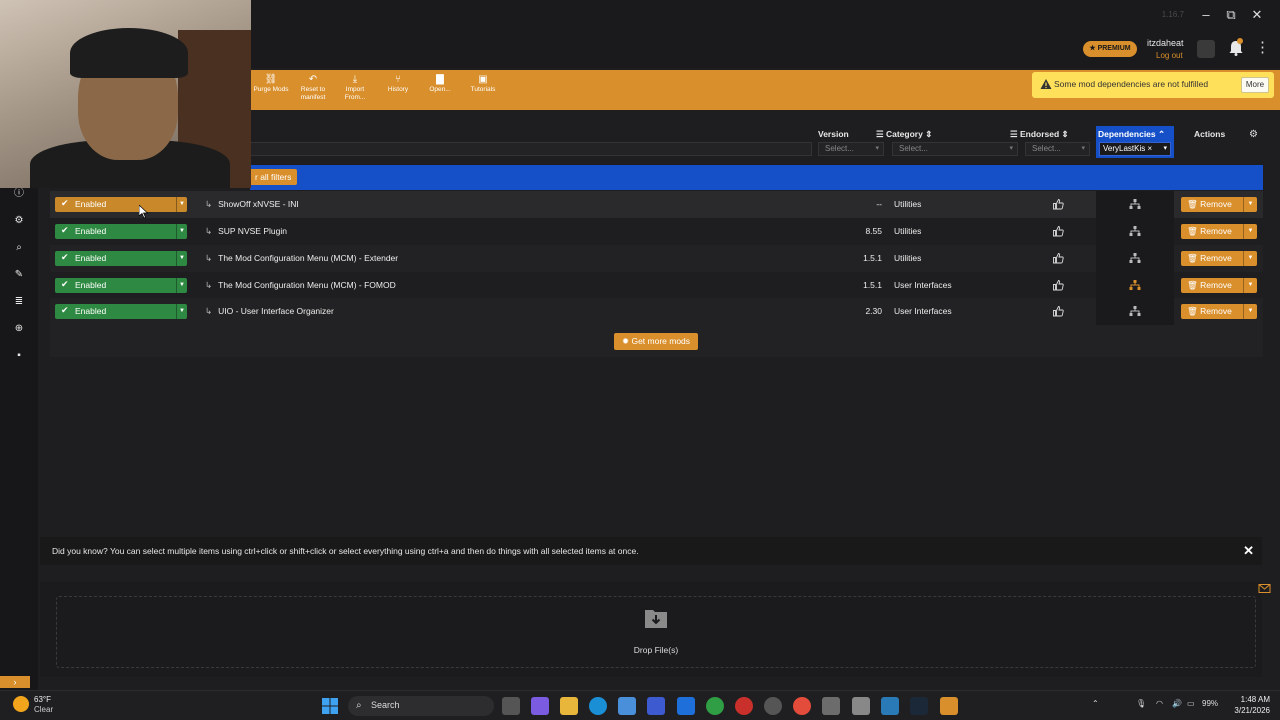  I want to click on version-filter-select: Select... ▾, so click(851, 149).